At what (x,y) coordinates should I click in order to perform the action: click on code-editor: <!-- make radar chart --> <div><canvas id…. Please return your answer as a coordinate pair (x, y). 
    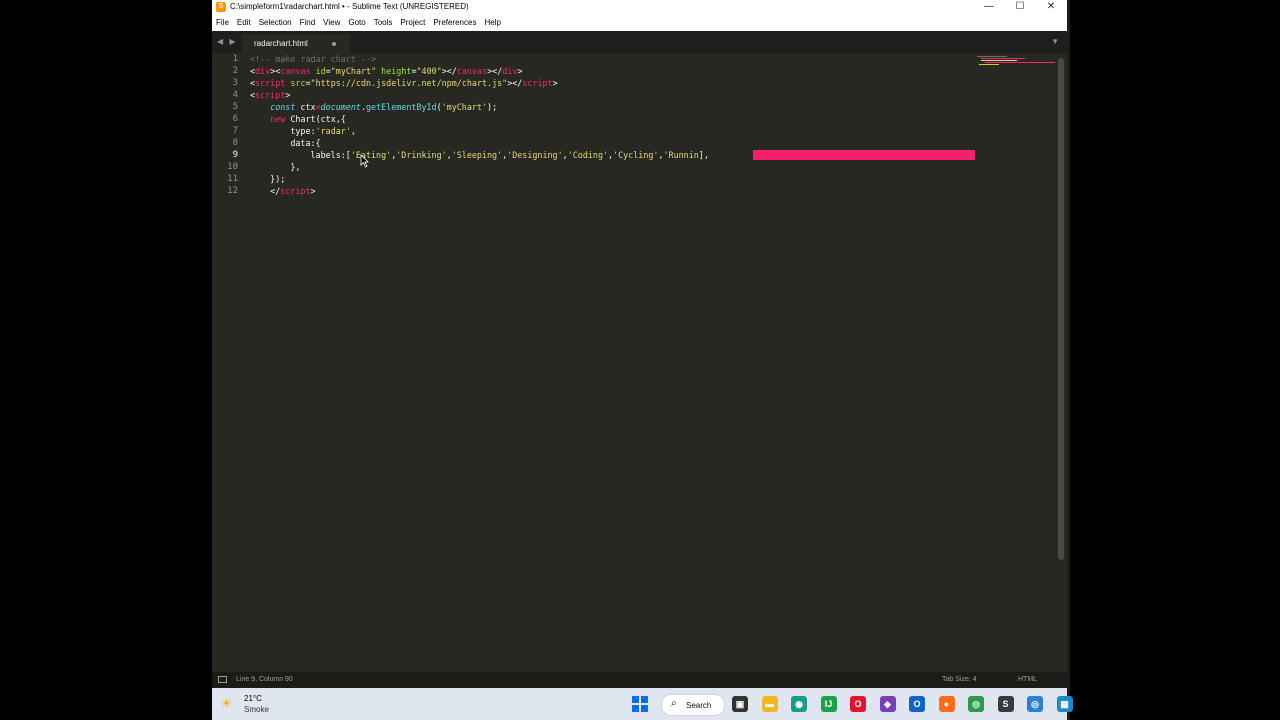
    Looking at the image, I should click on (479, 125).